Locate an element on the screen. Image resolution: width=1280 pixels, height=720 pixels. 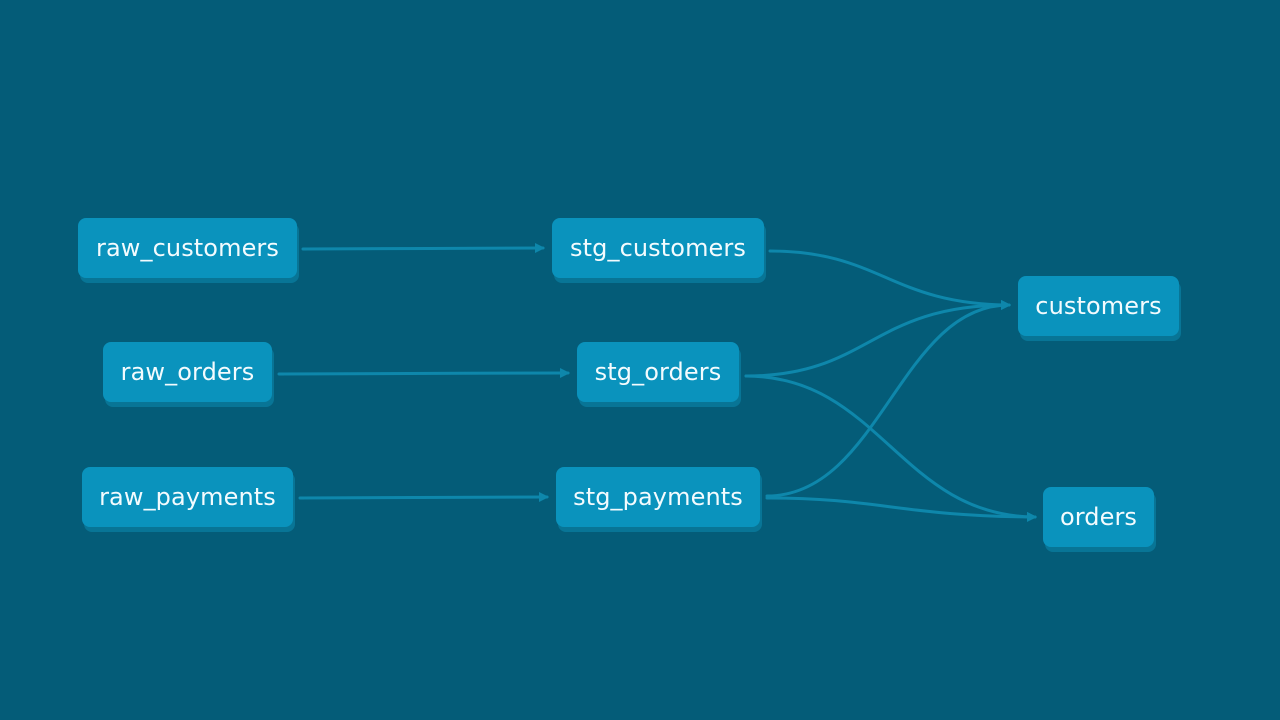
edge-raw-payments-to-stg-payments is located at coordinates (423, 497).